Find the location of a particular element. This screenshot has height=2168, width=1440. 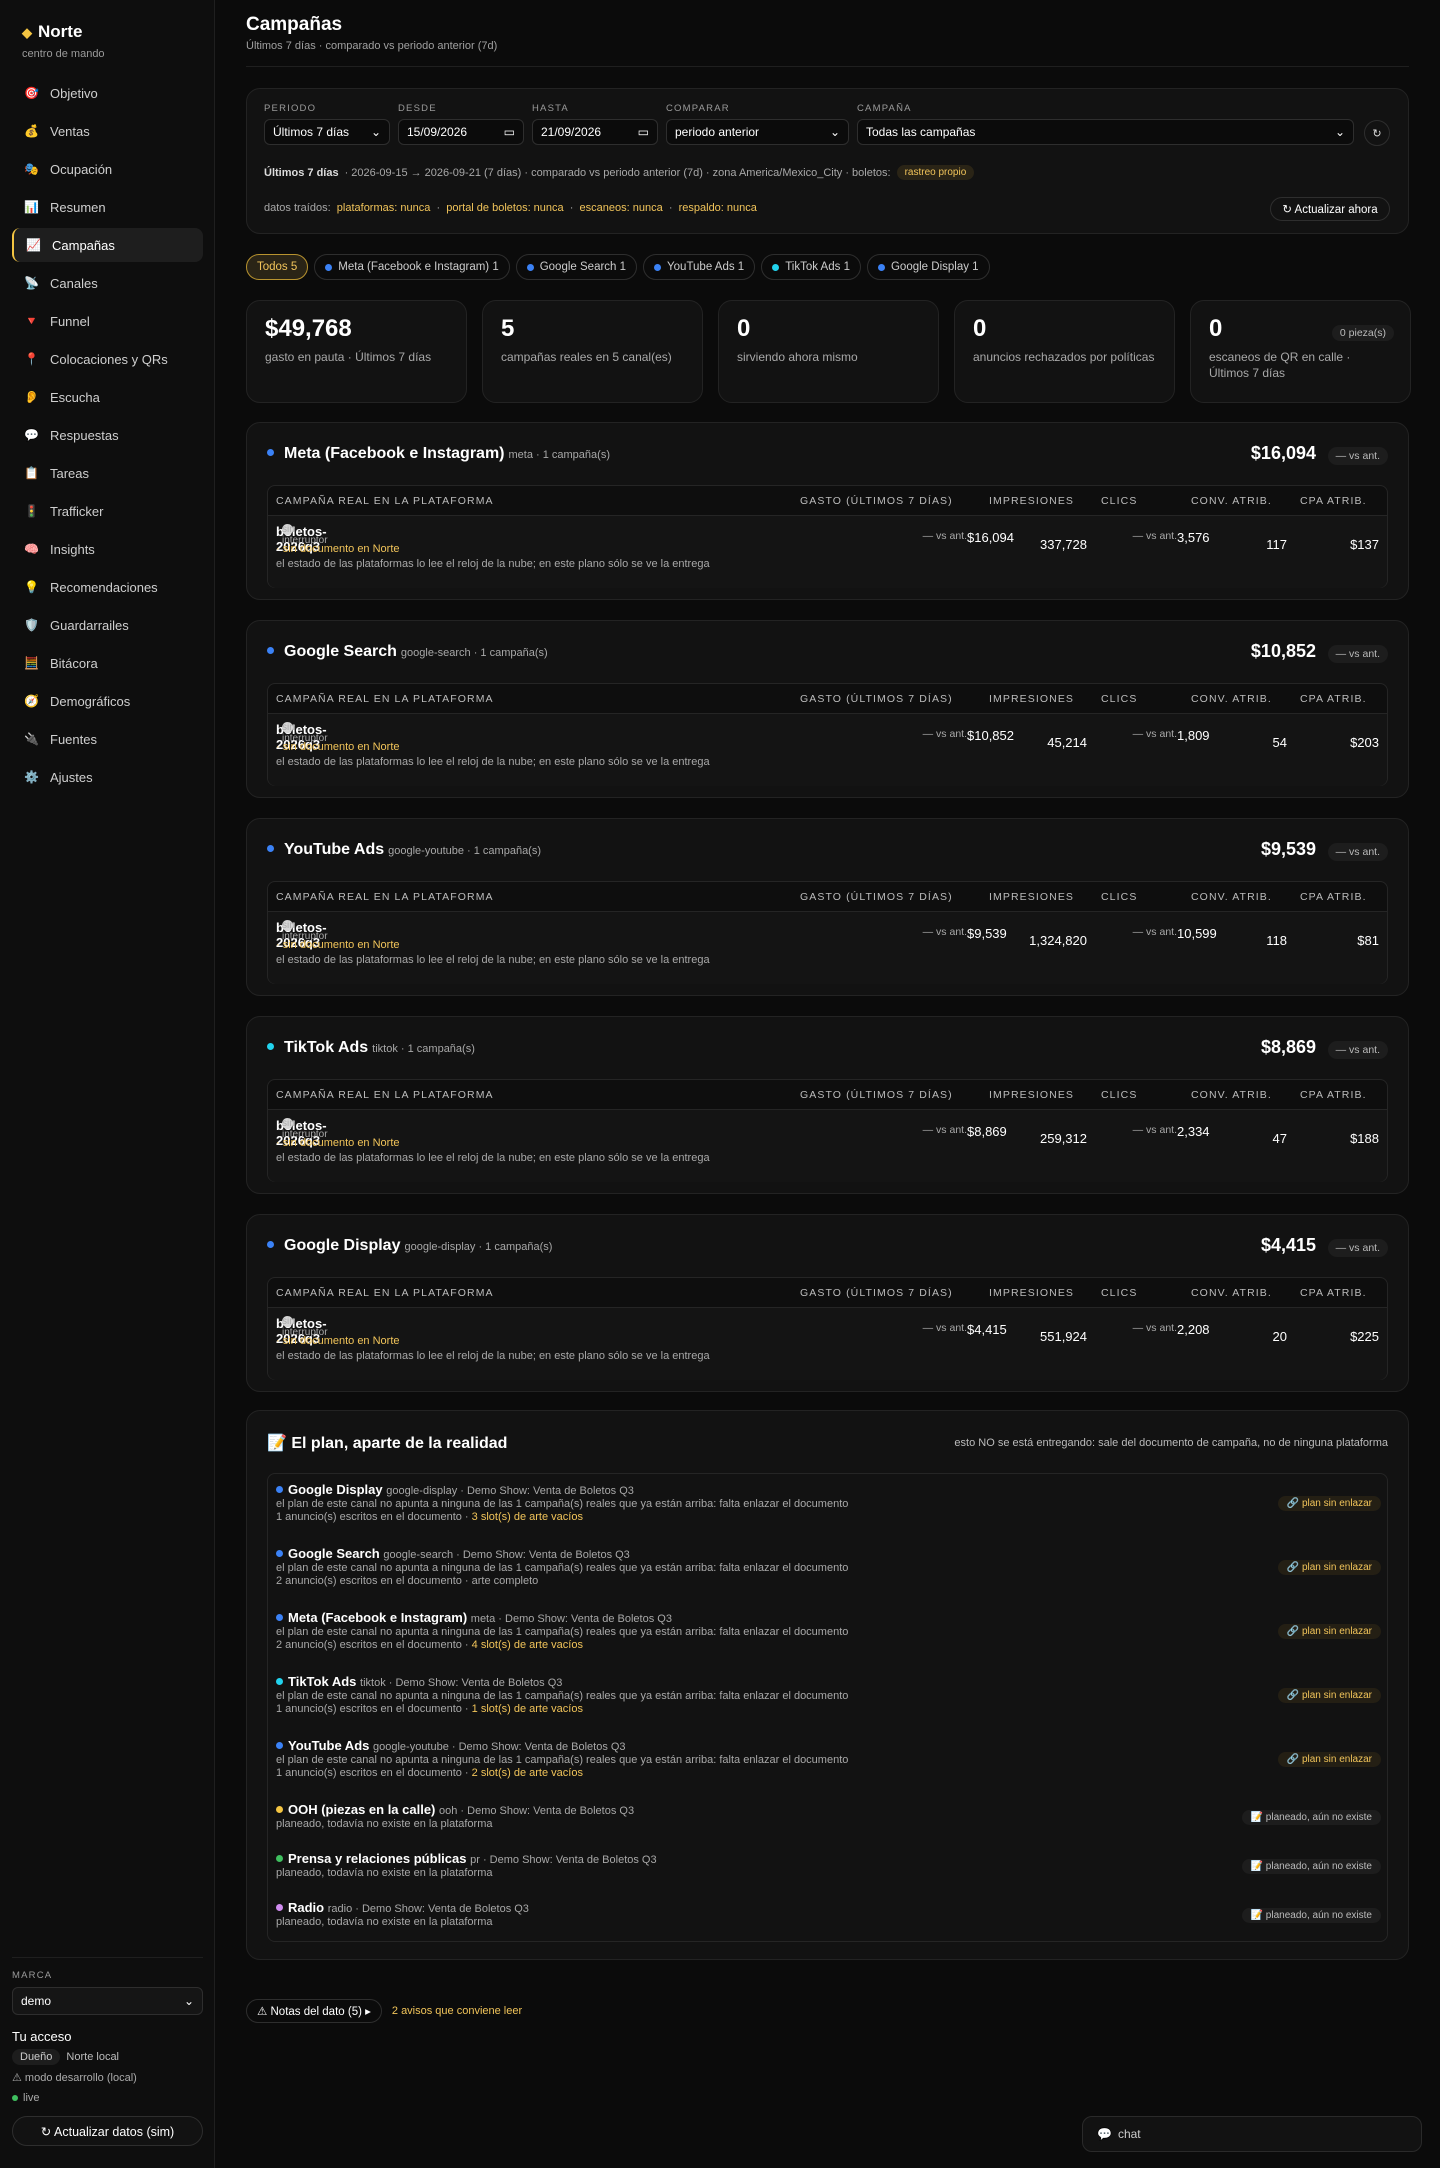

stat-label: sirviendo ahora mismo is located at coordinates (797, 357).